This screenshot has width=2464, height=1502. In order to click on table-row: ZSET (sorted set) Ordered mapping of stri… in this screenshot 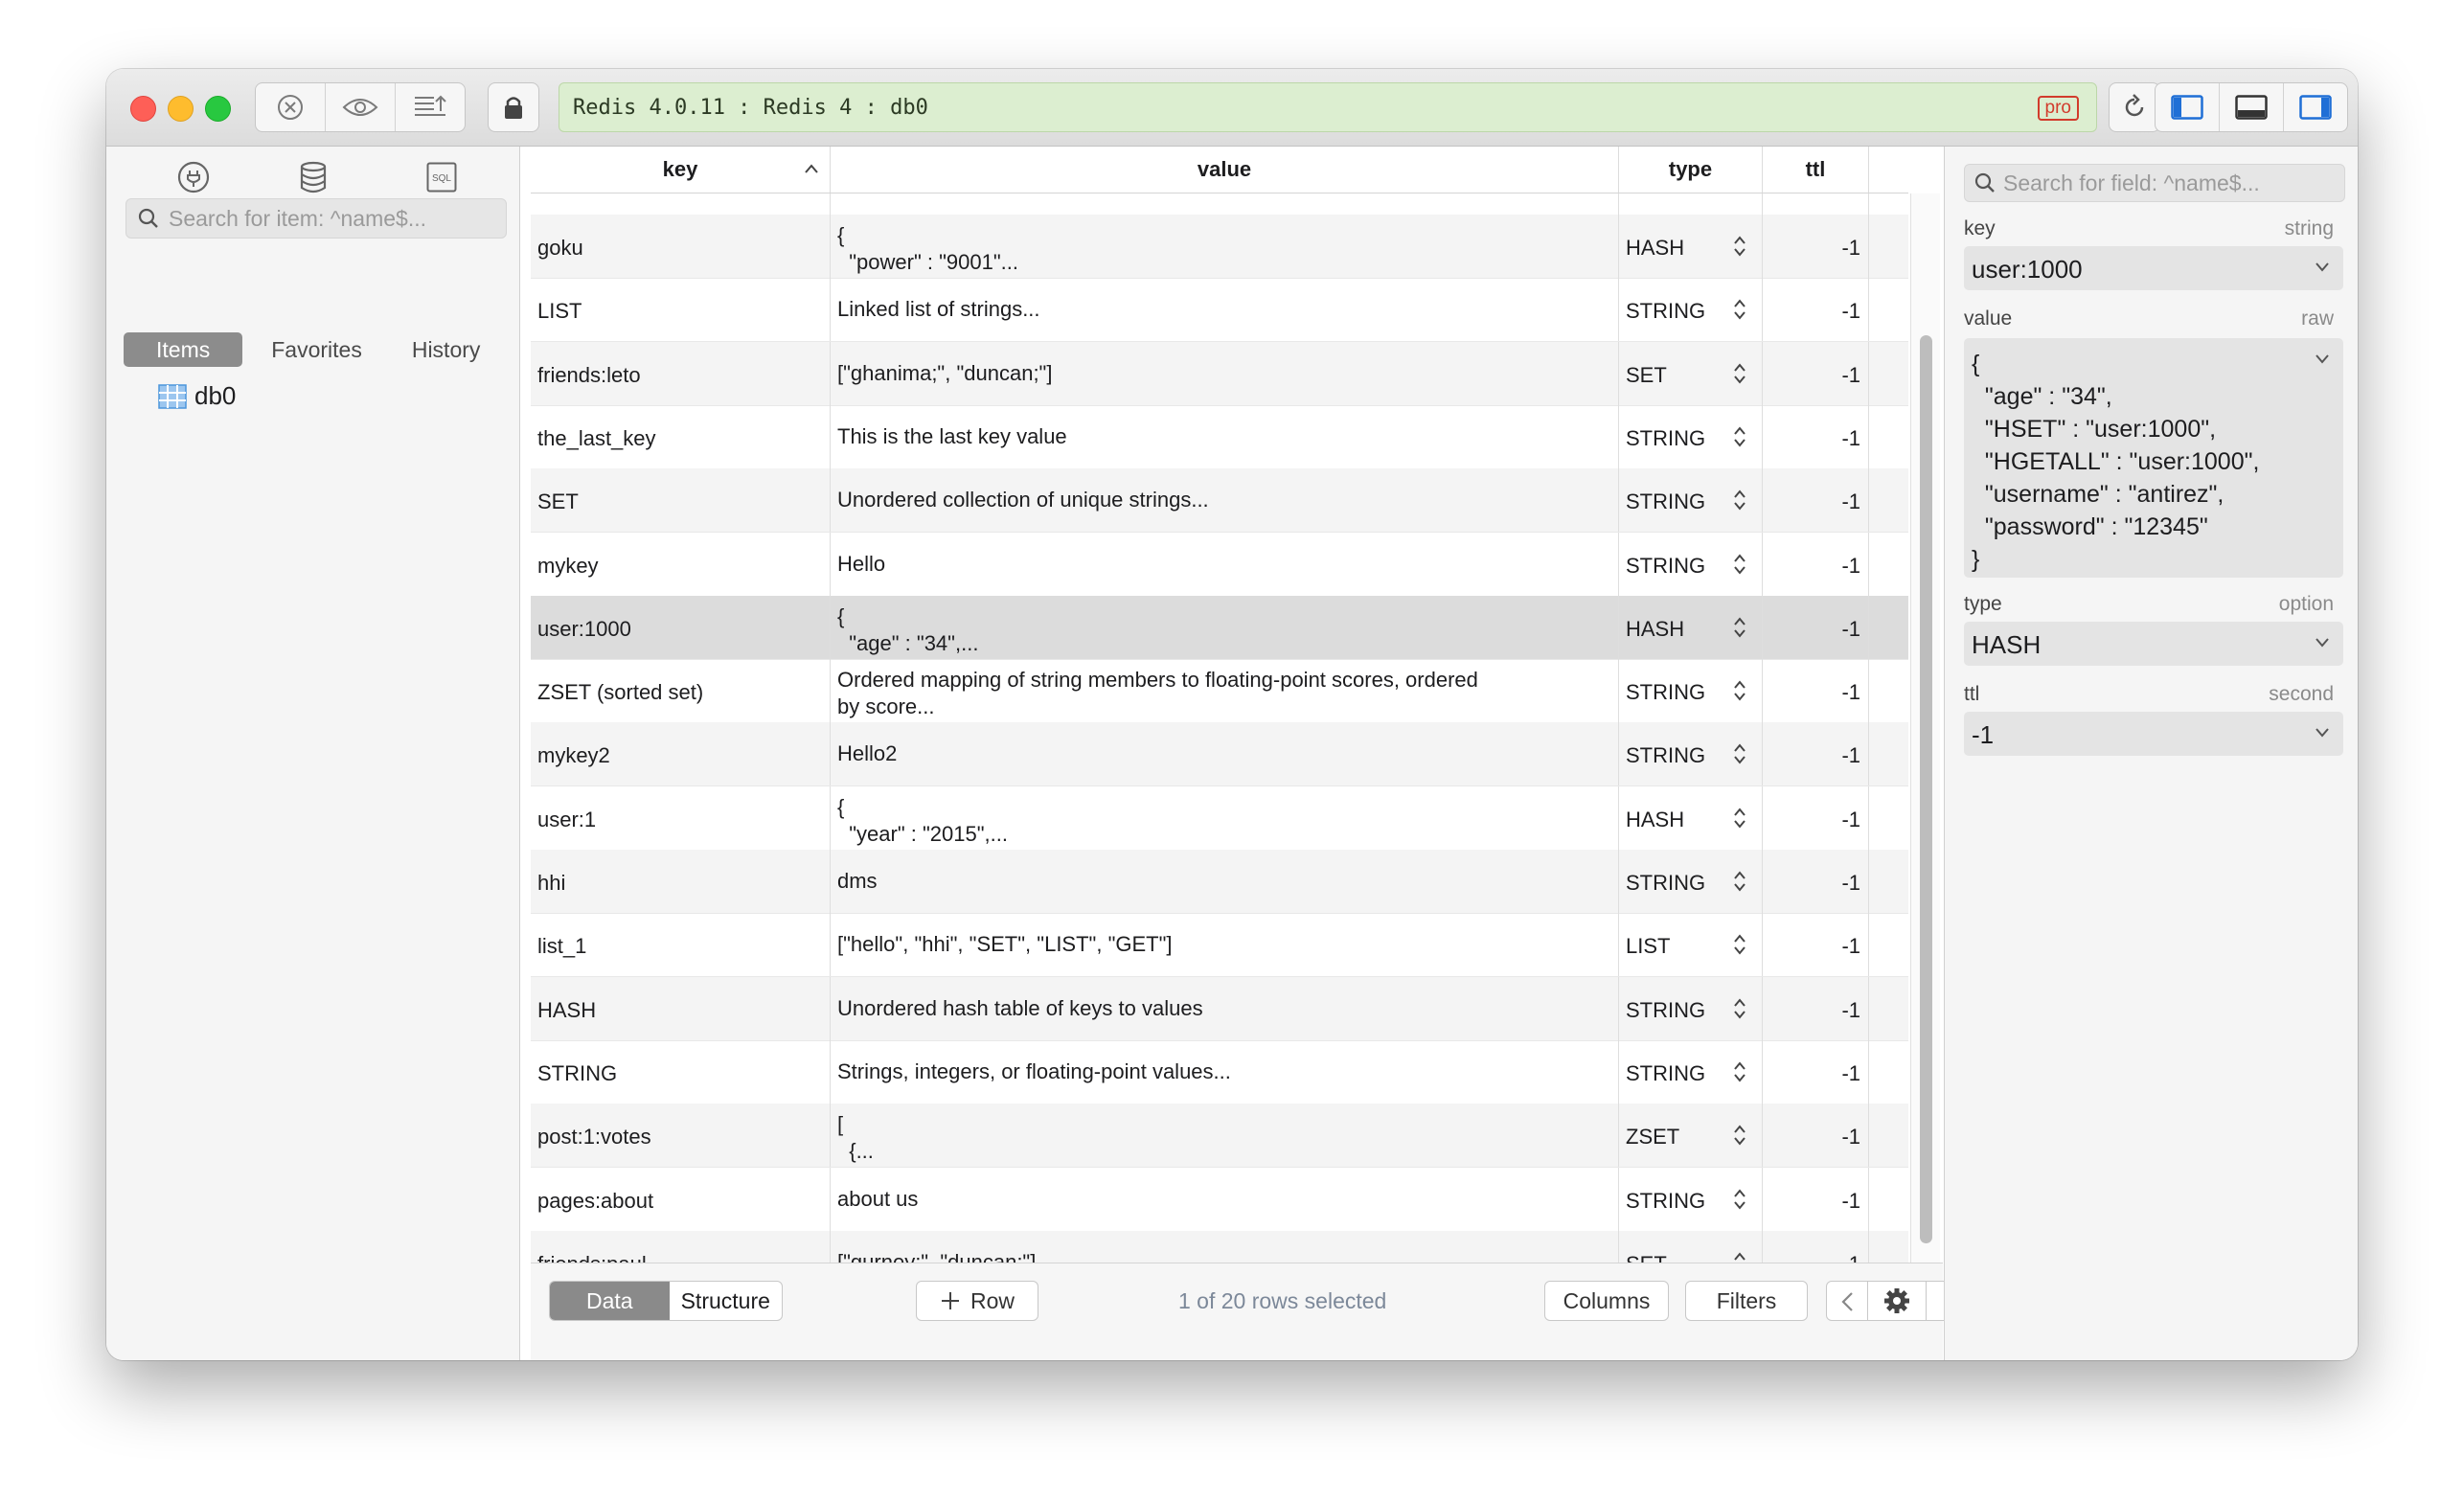, I will do `click(1219, 691)`.